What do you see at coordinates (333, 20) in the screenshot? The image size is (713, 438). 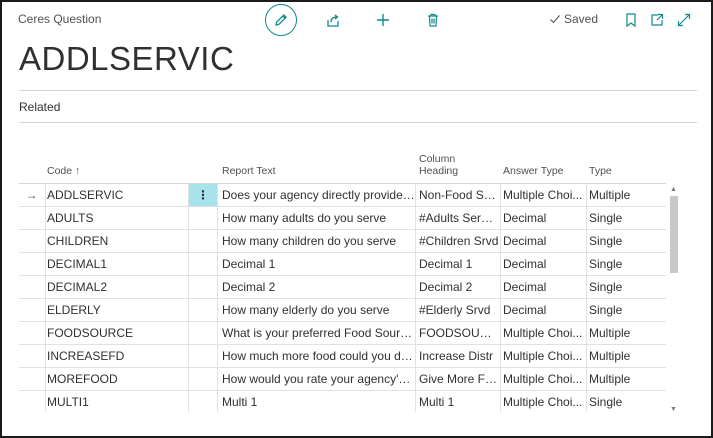 I see `share-button` at bounding box center [333, 20].